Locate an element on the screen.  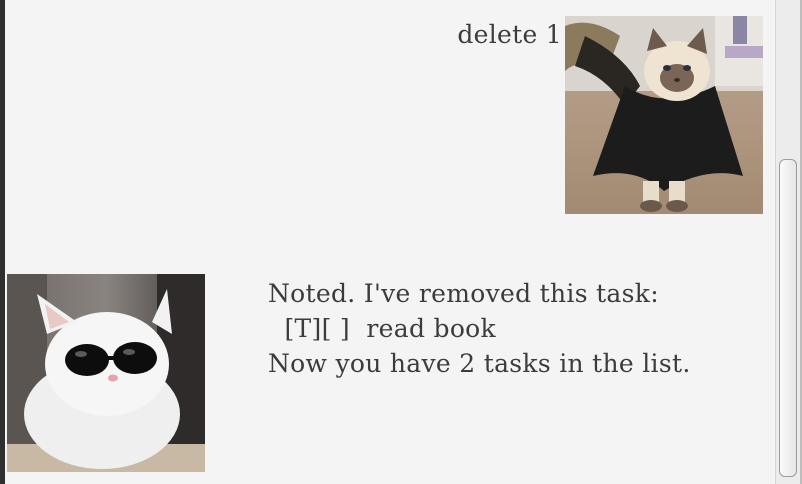
user-avatar is located at coordinates (664, 115).